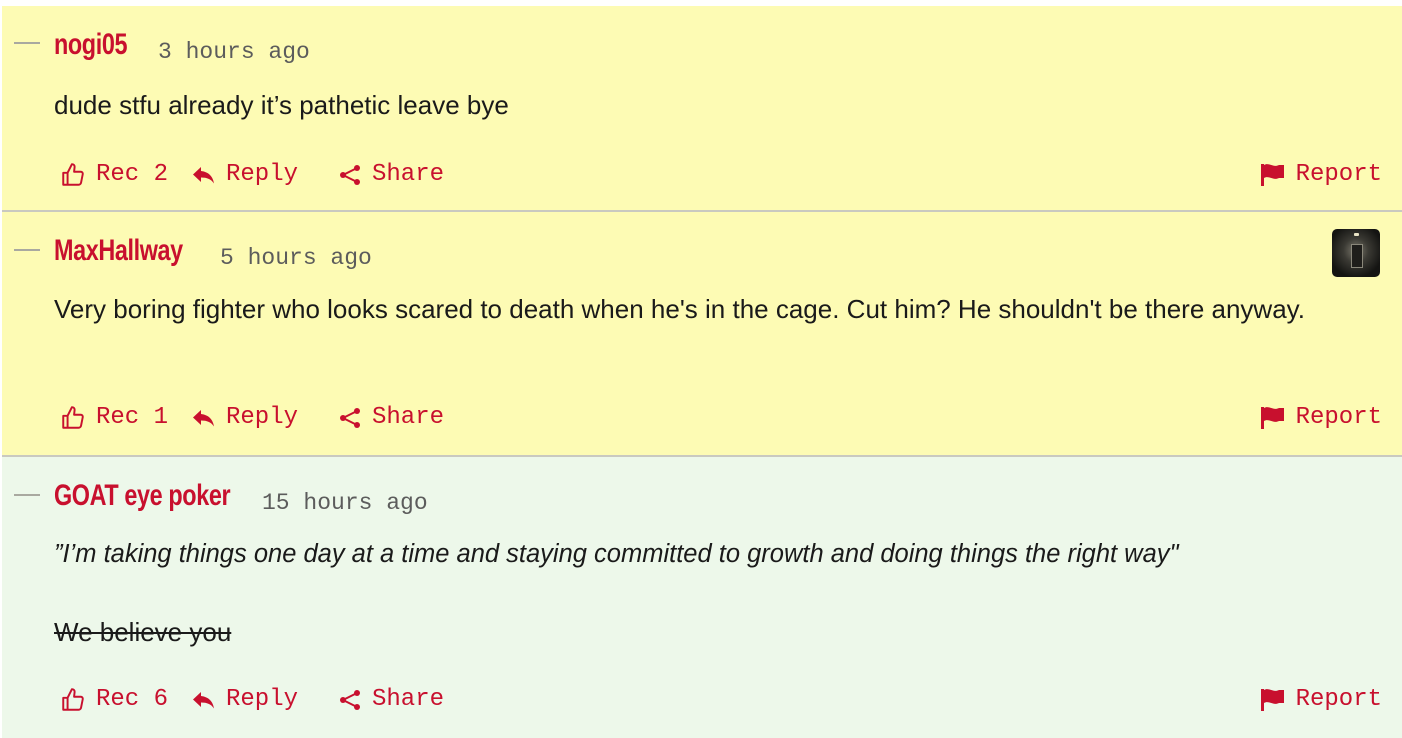 The width and height of the screenshot is (1402, 738). What do you see at coordinates (1356, 234) in the screenshot?
I see `avatar-lamp` at bounding box center [1356, 234].